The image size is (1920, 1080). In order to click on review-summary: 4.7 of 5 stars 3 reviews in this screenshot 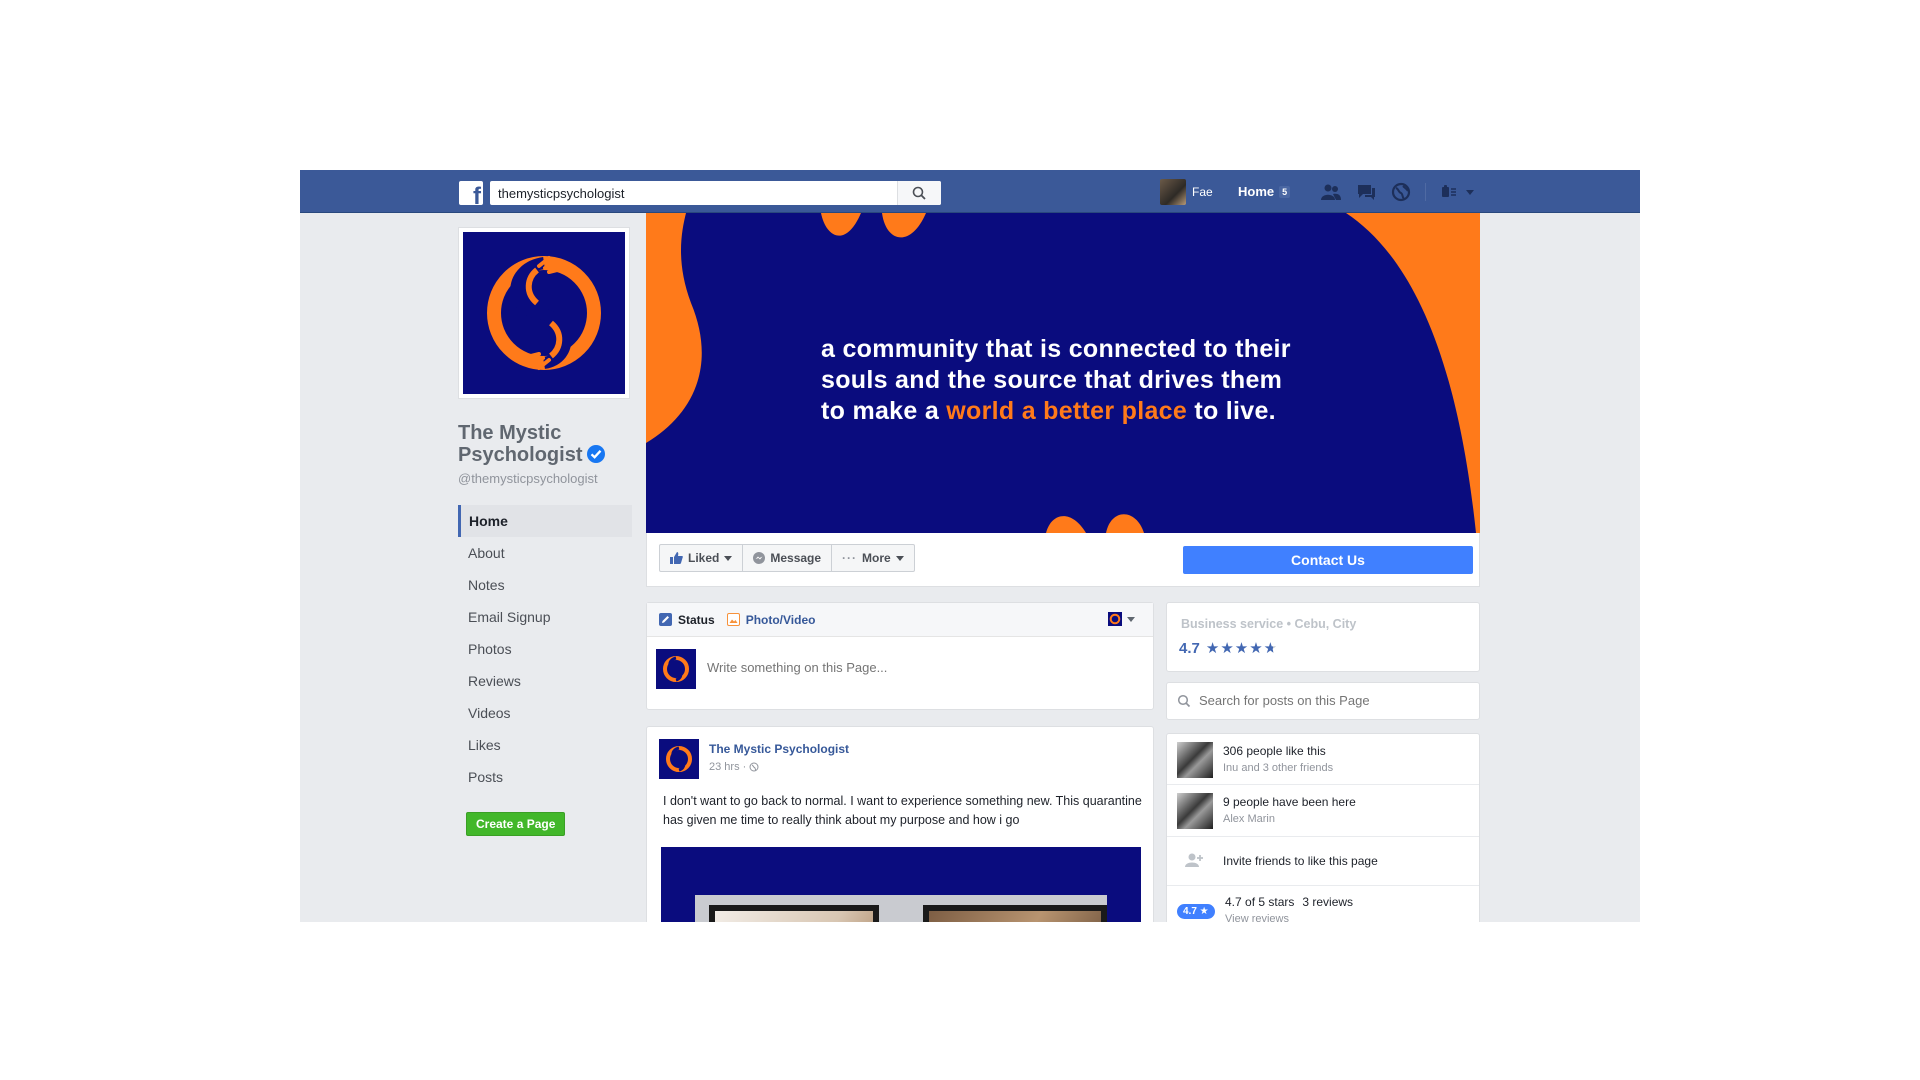, I will do `click(1289, 902)`.